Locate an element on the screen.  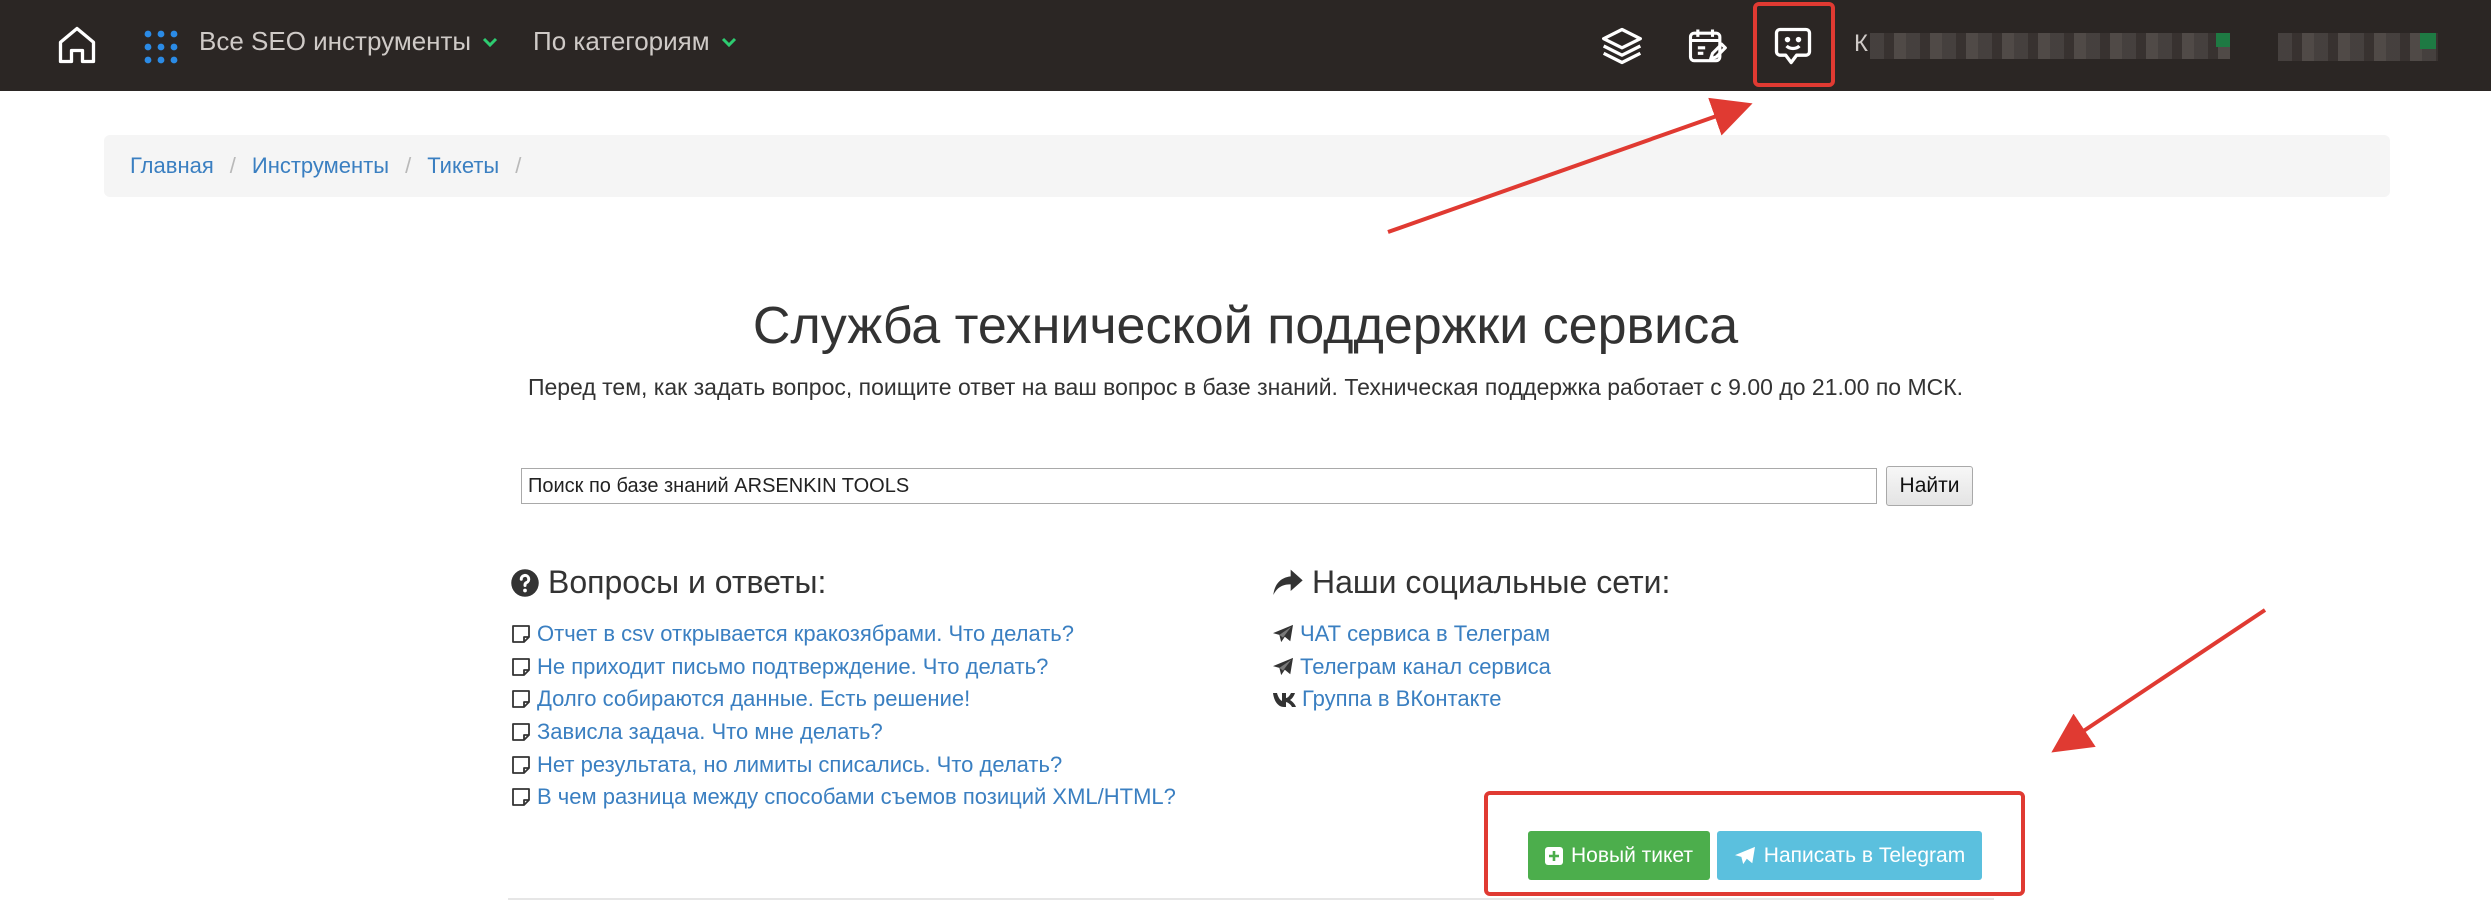
faq-link: Долго собираются данные. Есть решение! is located at coordinates (753, 699).